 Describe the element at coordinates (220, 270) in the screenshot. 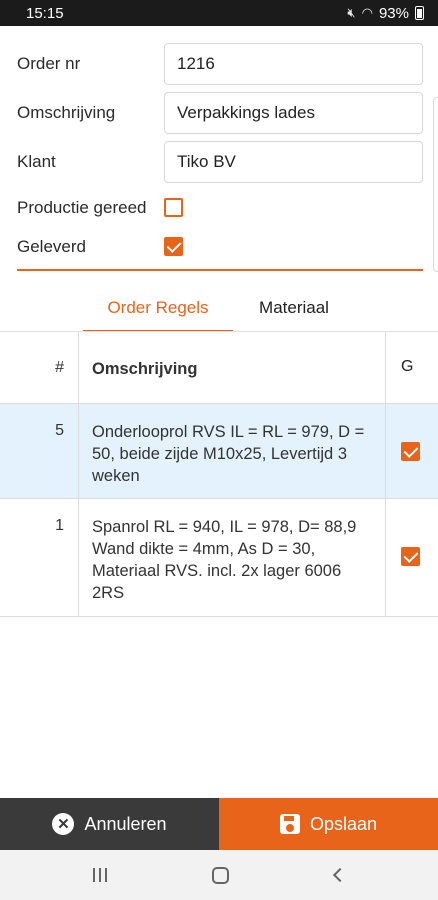

I see `form-underline` at that location.